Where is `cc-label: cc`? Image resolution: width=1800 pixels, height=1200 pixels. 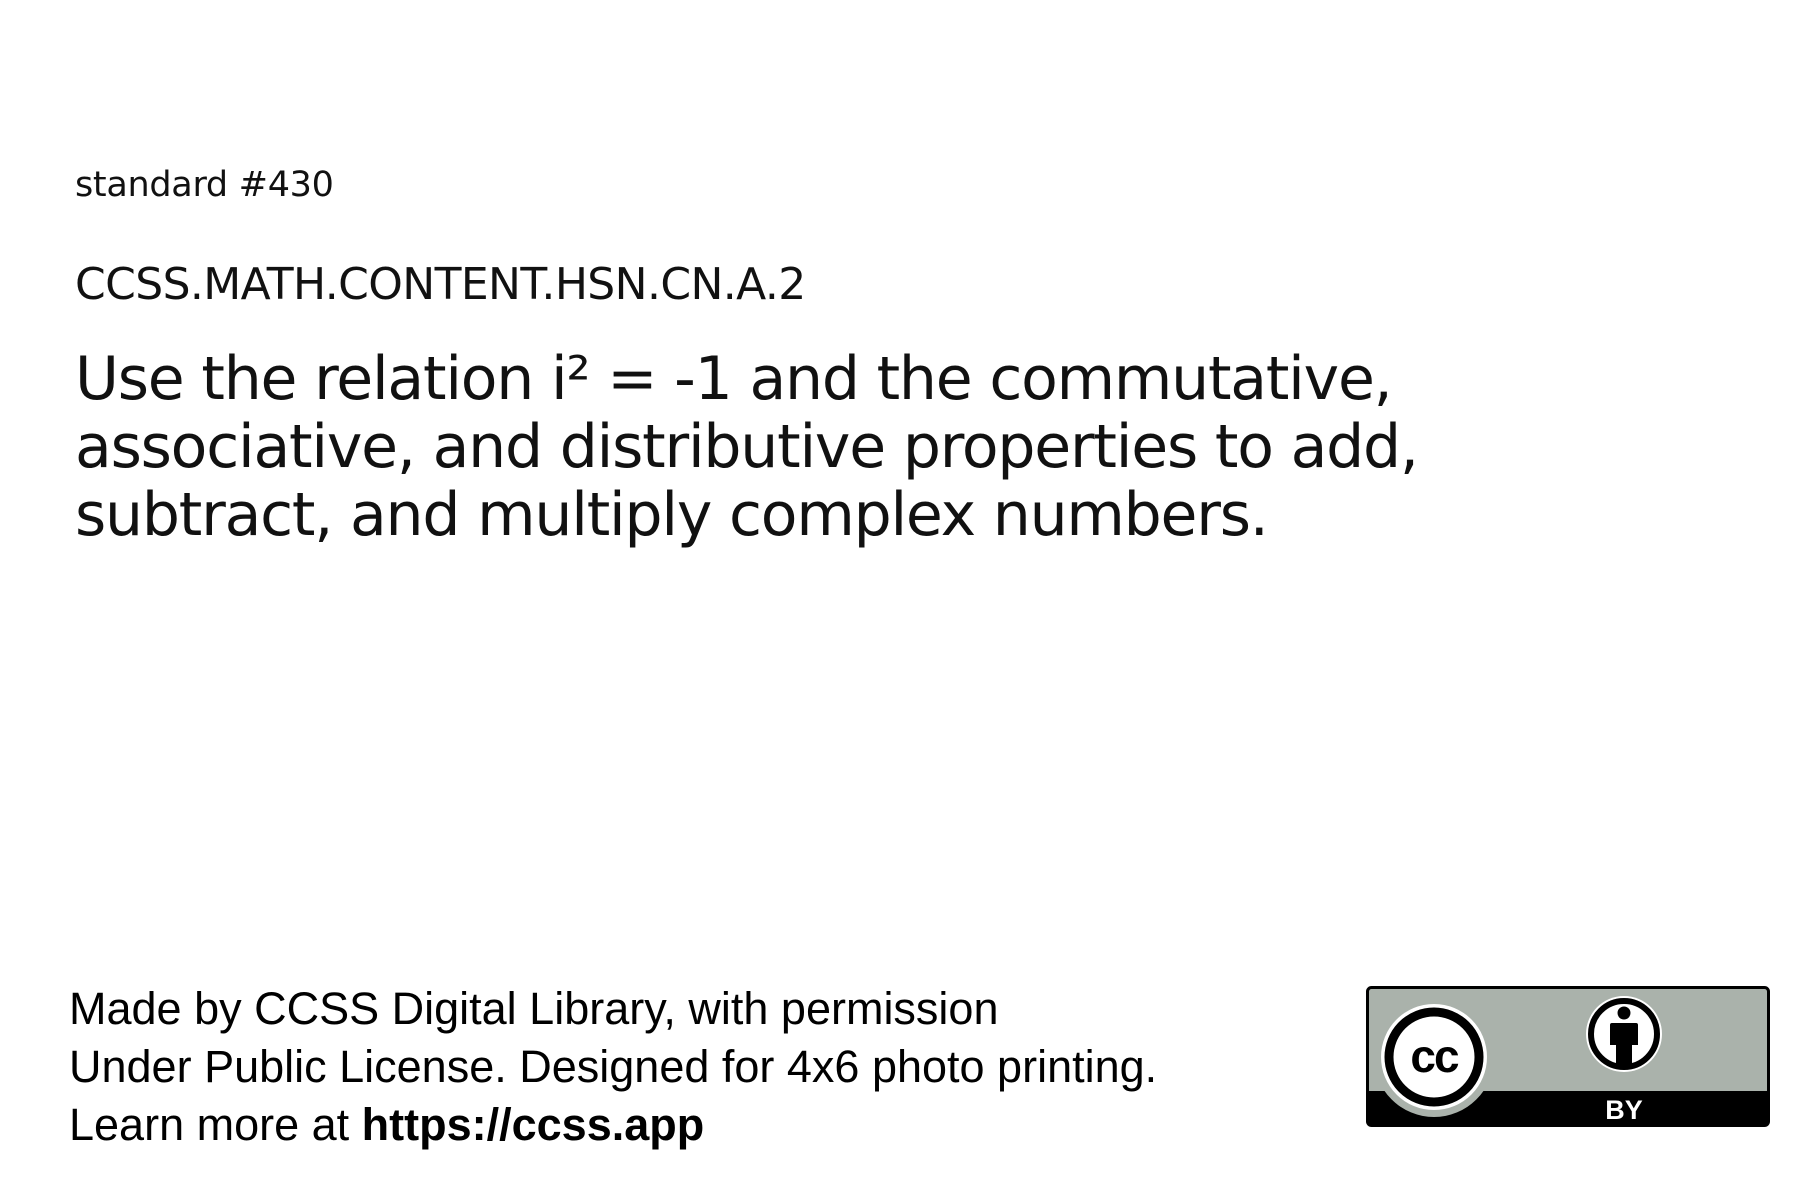 cc-label: cc is located at coordinates (1434, 1056).